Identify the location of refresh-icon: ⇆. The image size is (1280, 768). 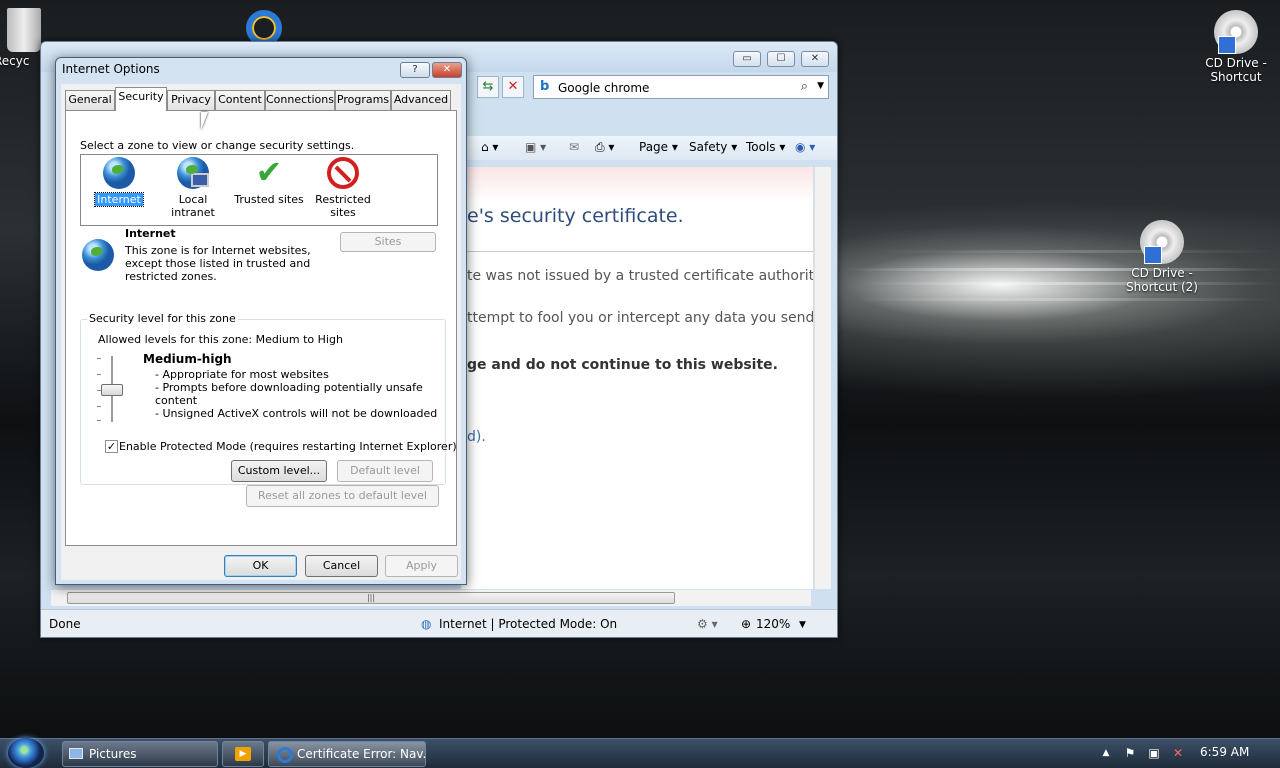
(488, 87).